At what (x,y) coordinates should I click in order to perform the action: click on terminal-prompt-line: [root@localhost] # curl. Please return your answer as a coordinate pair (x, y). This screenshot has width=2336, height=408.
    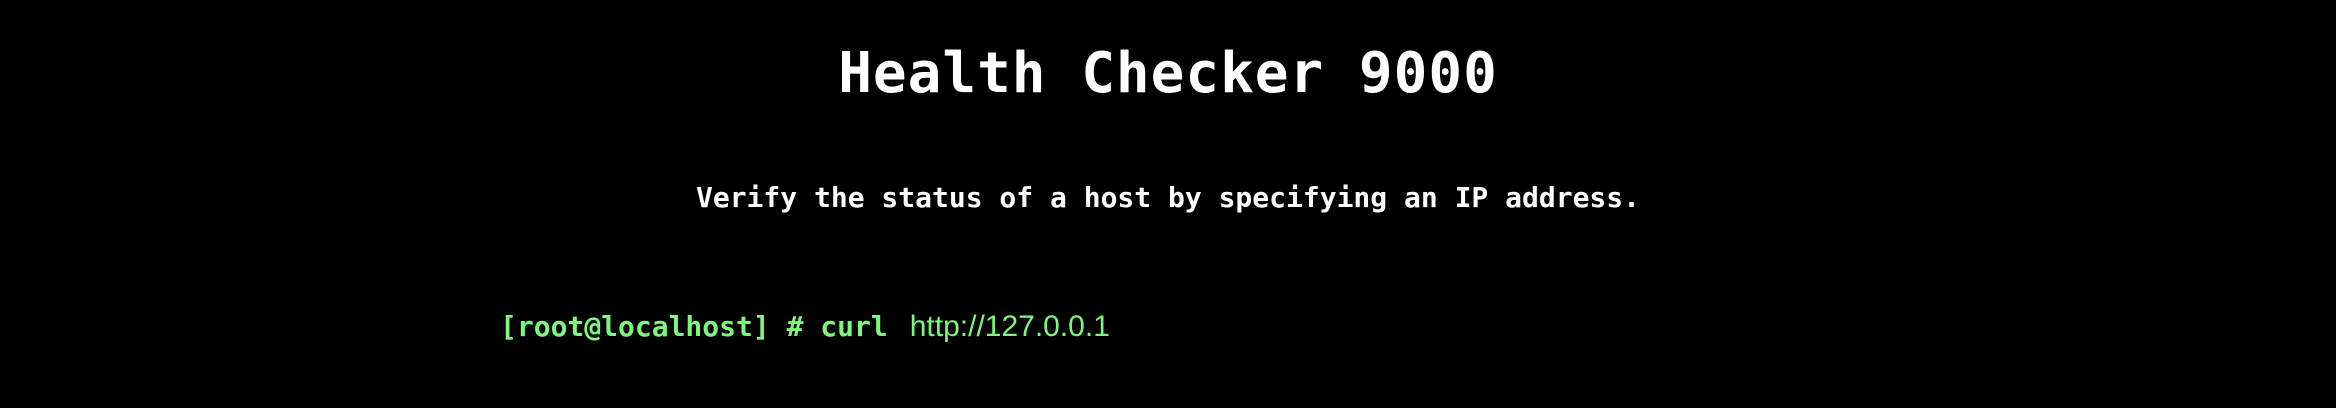
    Looking at the image, I should click on (1305, 327).